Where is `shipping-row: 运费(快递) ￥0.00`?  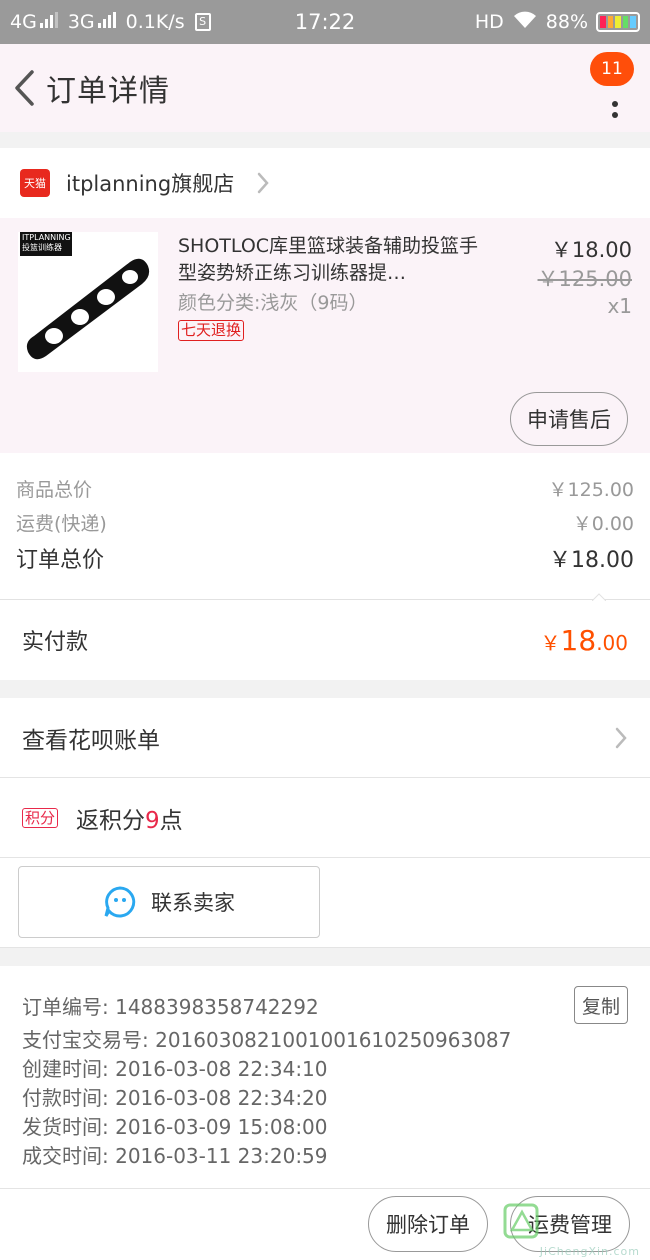 shipping-row: 运费(快递) ￥0.00 is located at coordinates (325, 524).